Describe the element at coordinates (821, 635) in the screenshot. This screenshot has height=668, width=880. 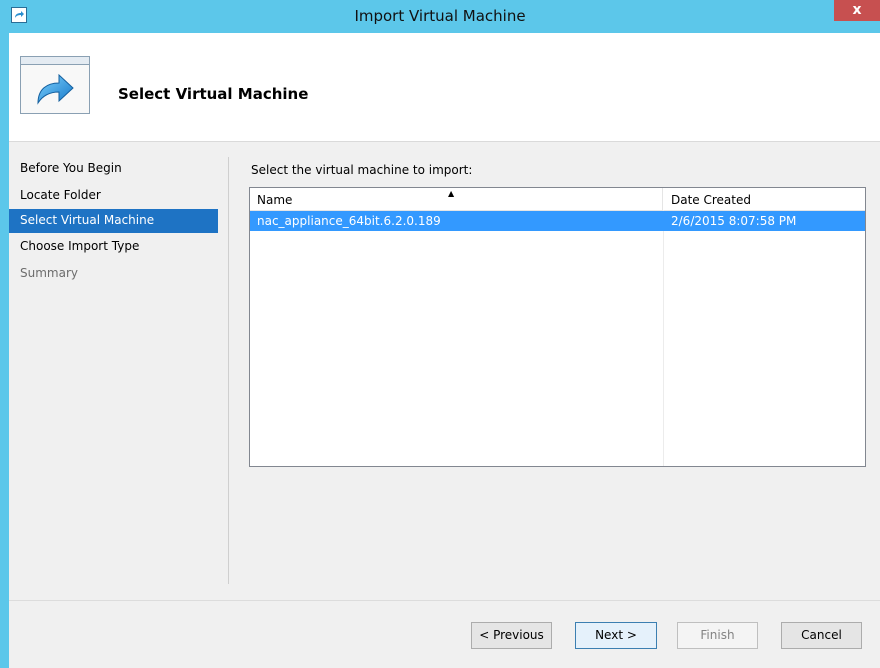
I see `cancel-button: Cancel` at that location.